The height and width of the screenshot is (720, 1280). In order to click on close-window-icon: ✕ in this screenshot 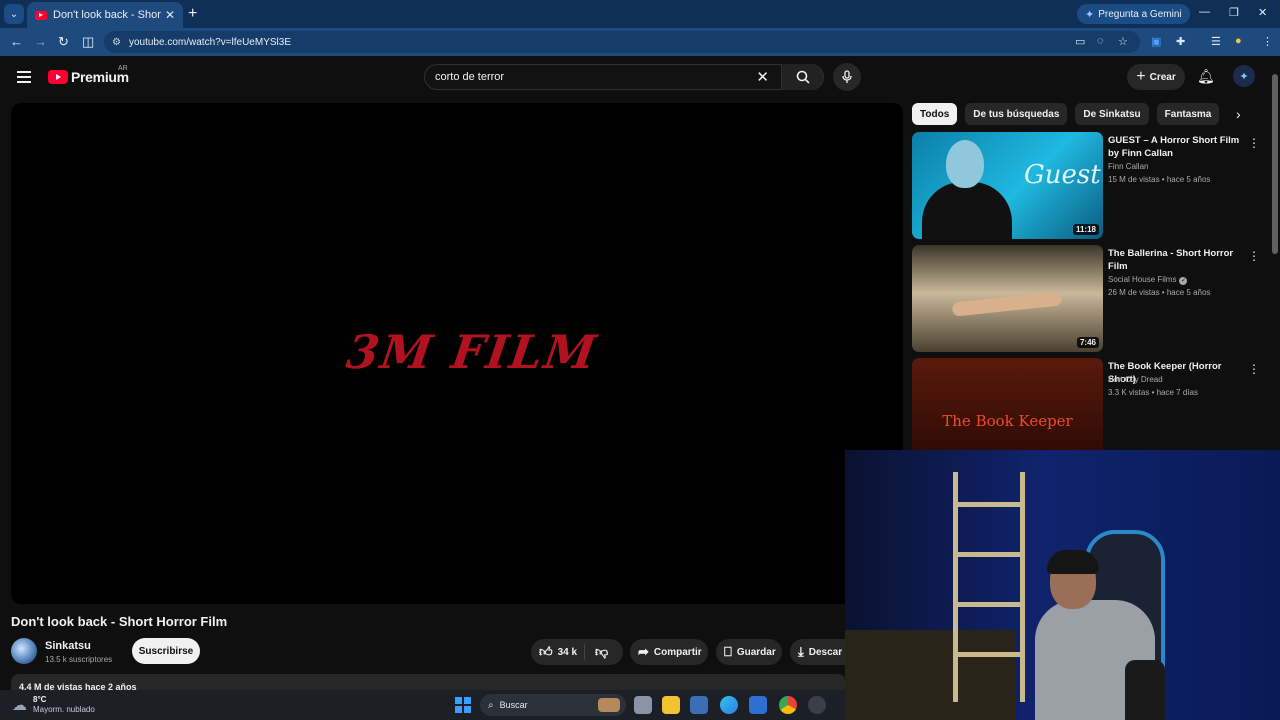, I will do `click(1262, 12)`.